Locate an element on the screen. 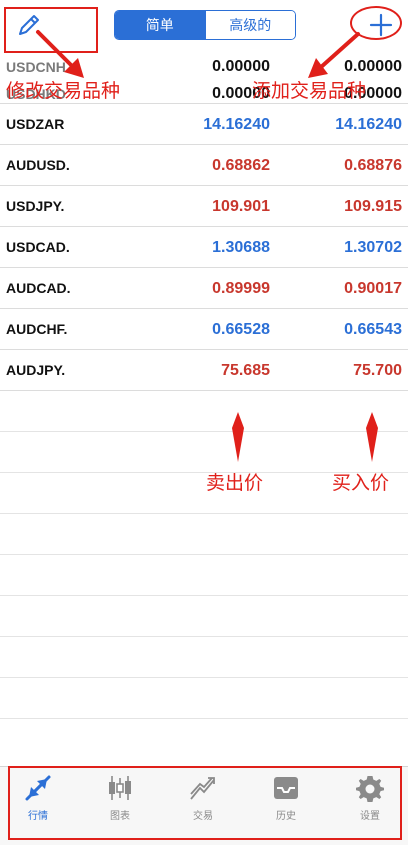 The width and height of the screenshot is (408, 845). quote-row: AUDUSD. 0.68862 0.68876 is located at coordinates (204, 165).